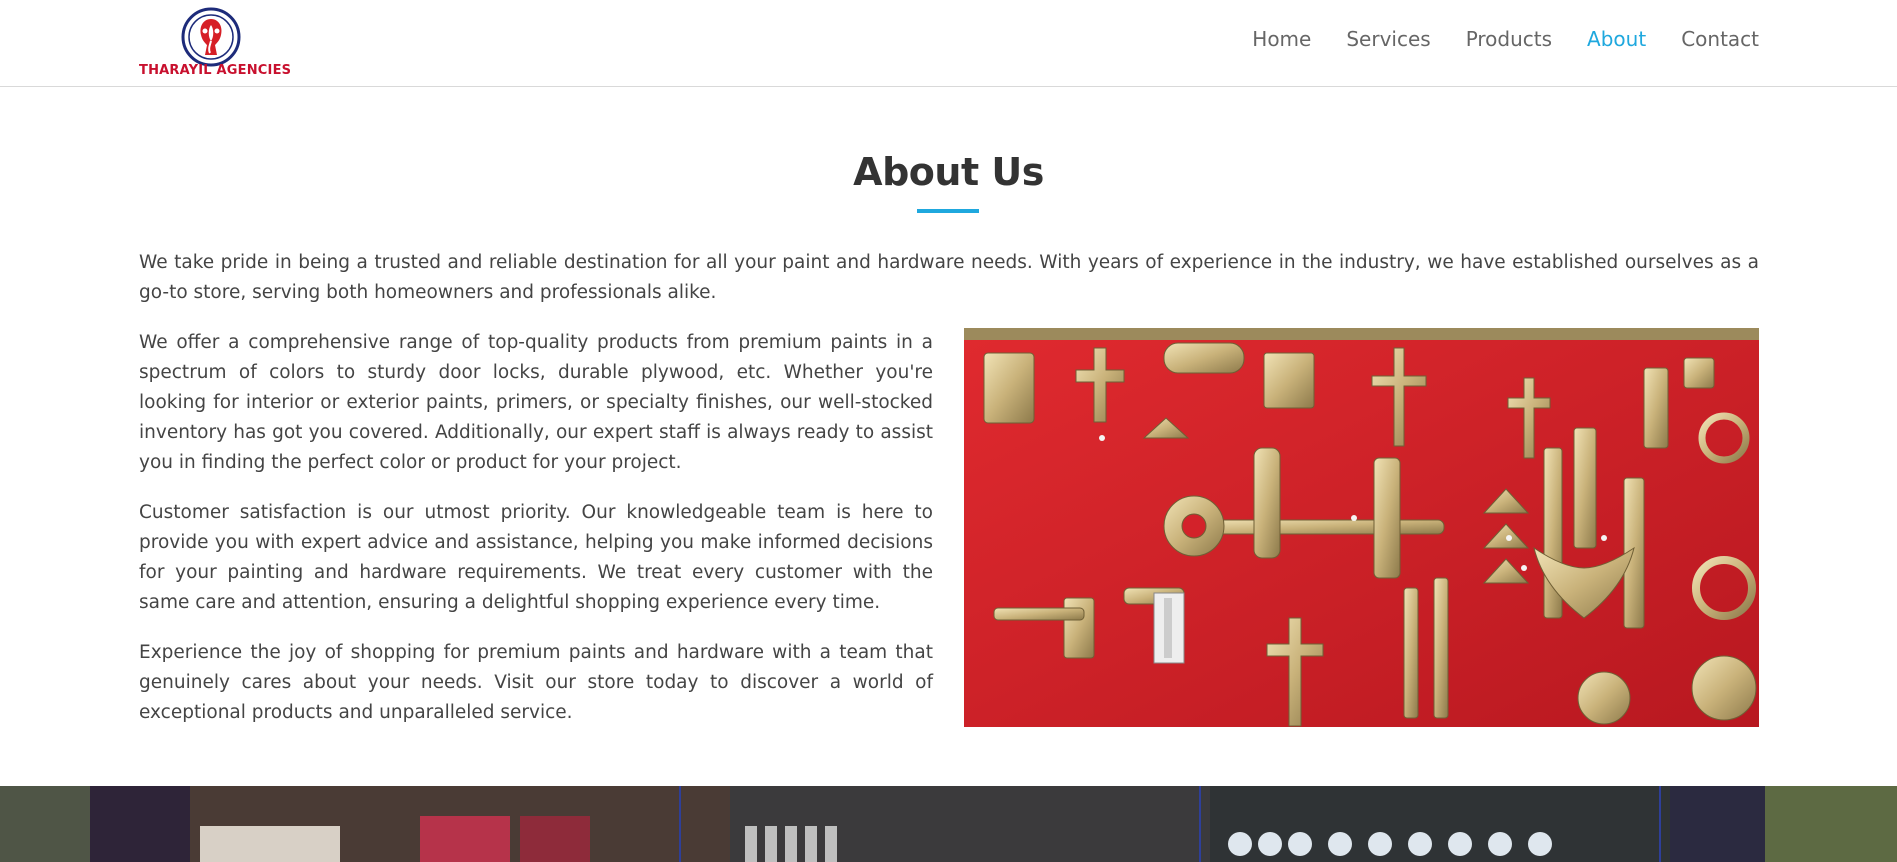 This screenshot has width=1897, height=862. I want to click on main-nav: Home Services Products About Contact, so click(1505, 39).